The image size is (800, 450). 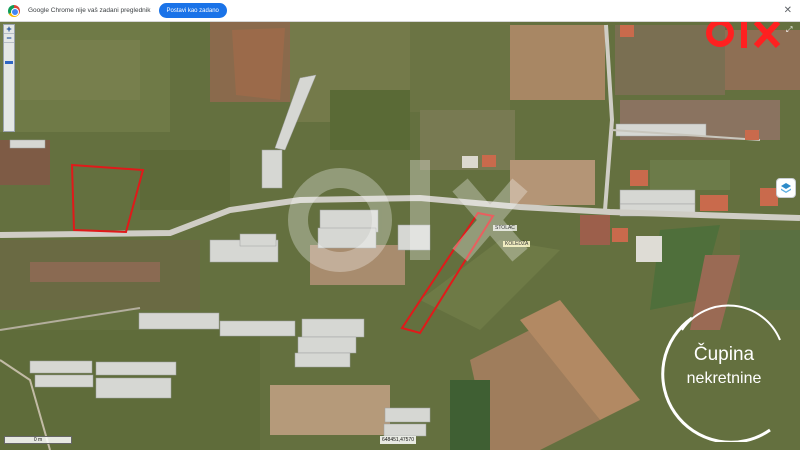 I want to click on agency-seal: Čupina nekretnine, so click(x=724, y=371).